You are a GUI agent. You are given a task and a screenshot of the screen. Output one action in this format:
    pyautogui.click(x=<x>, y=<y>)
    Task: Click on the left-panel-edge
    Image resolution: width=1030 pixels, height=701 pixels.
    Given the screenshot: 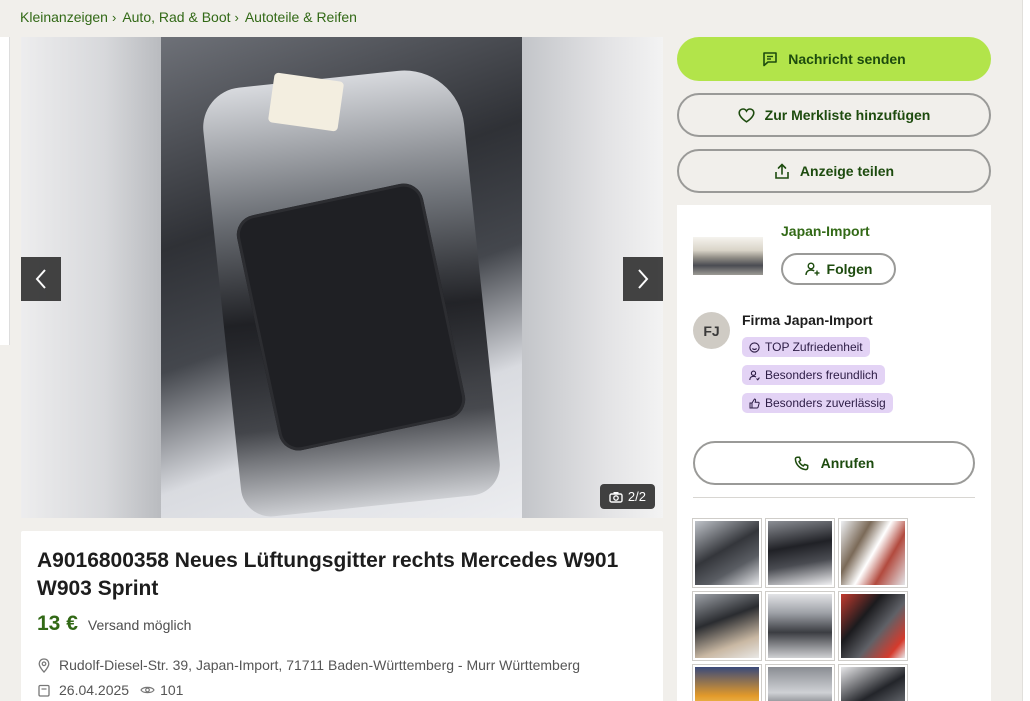 What is the action you would take?
    pyautogui.click(x=5, y=191)
    